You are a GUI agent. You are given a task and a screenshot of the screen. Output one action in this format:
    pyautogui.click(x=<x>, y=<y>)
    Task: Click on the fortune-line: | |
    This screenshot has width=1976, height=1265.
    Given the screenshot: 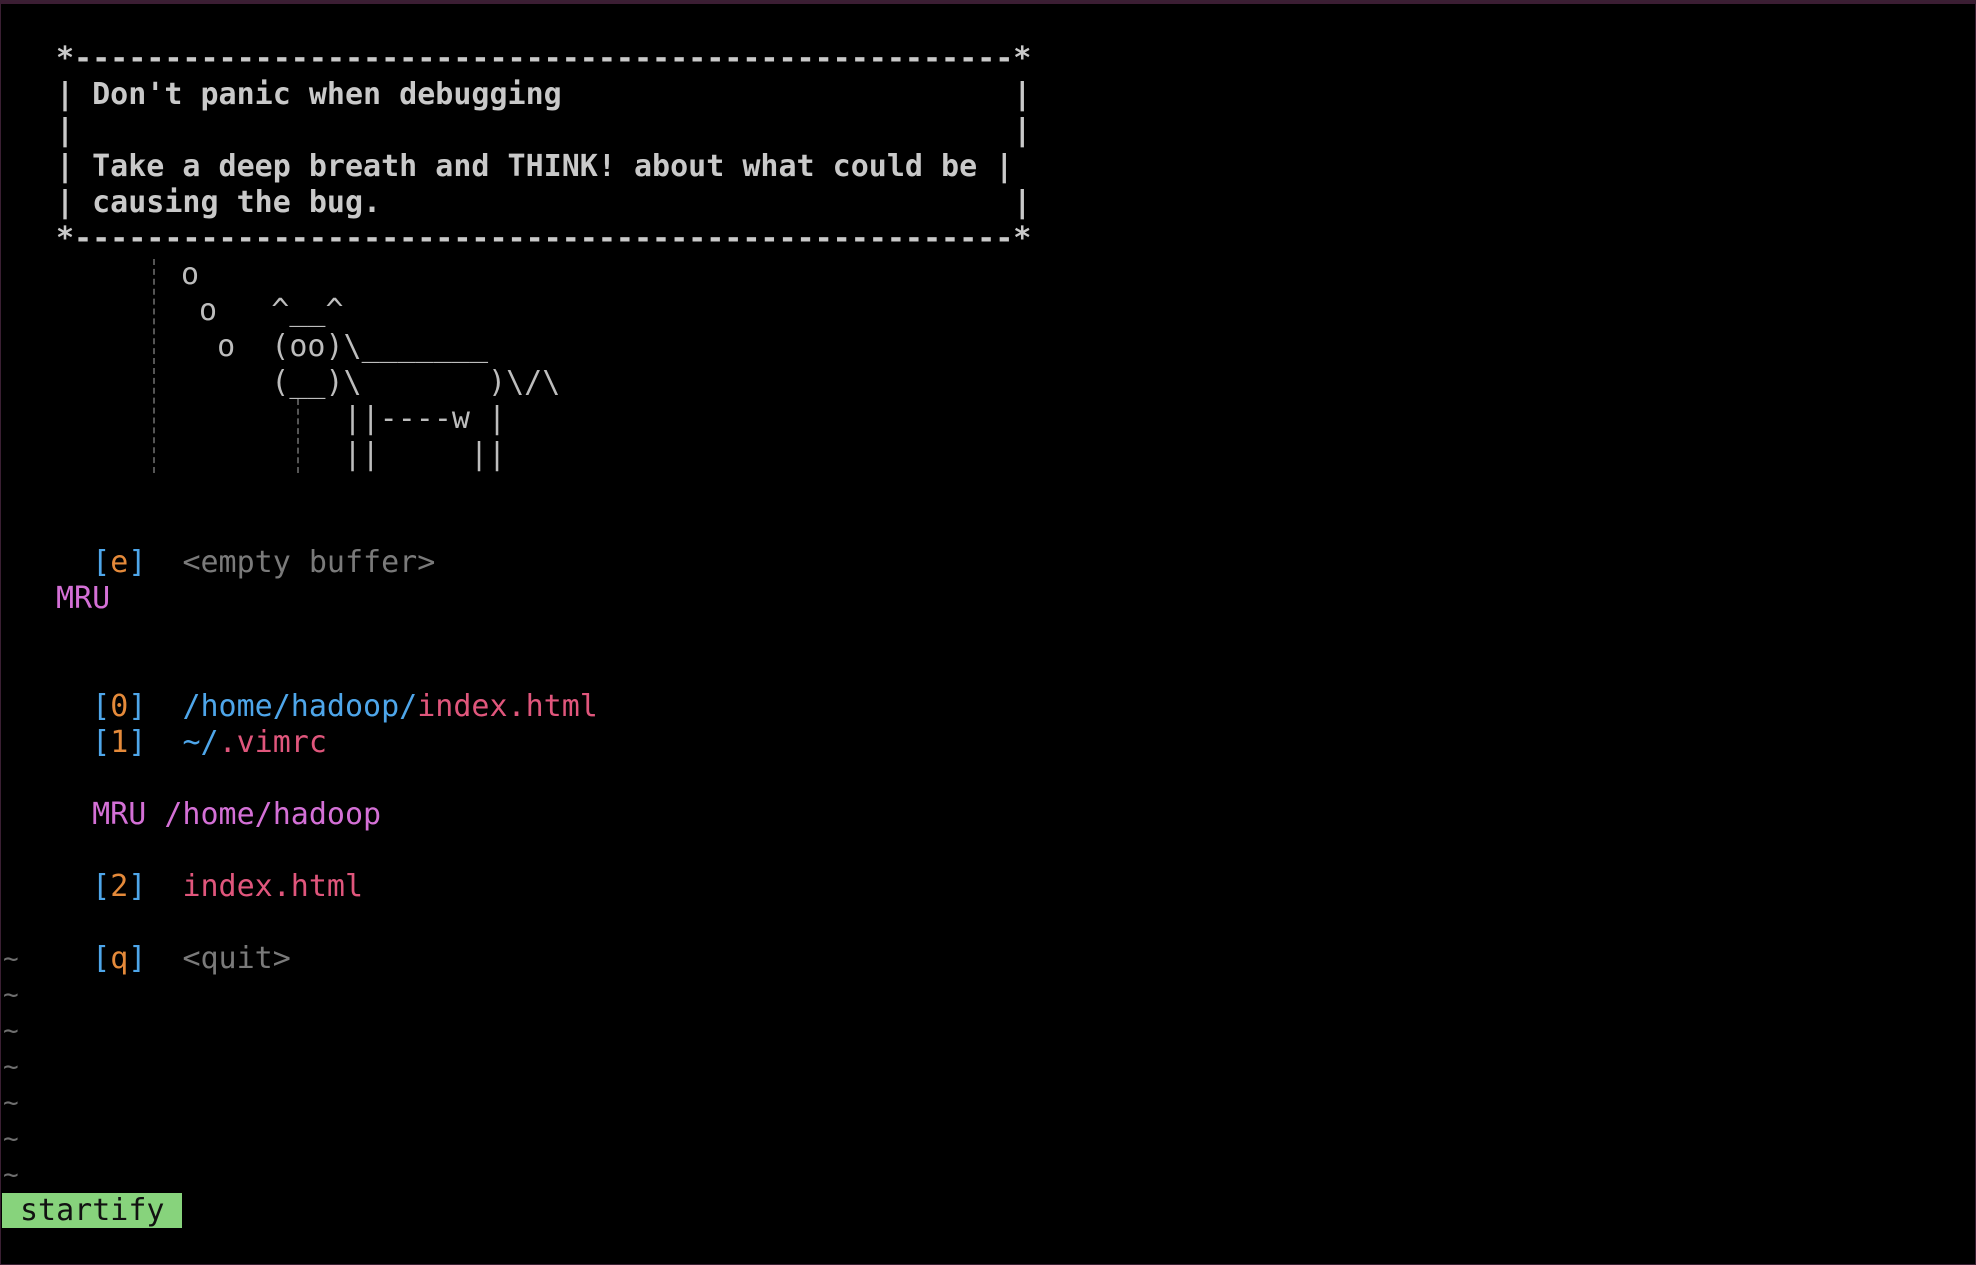 What is the action you would take?
    pyautogui.click(x=544, y=130)
    